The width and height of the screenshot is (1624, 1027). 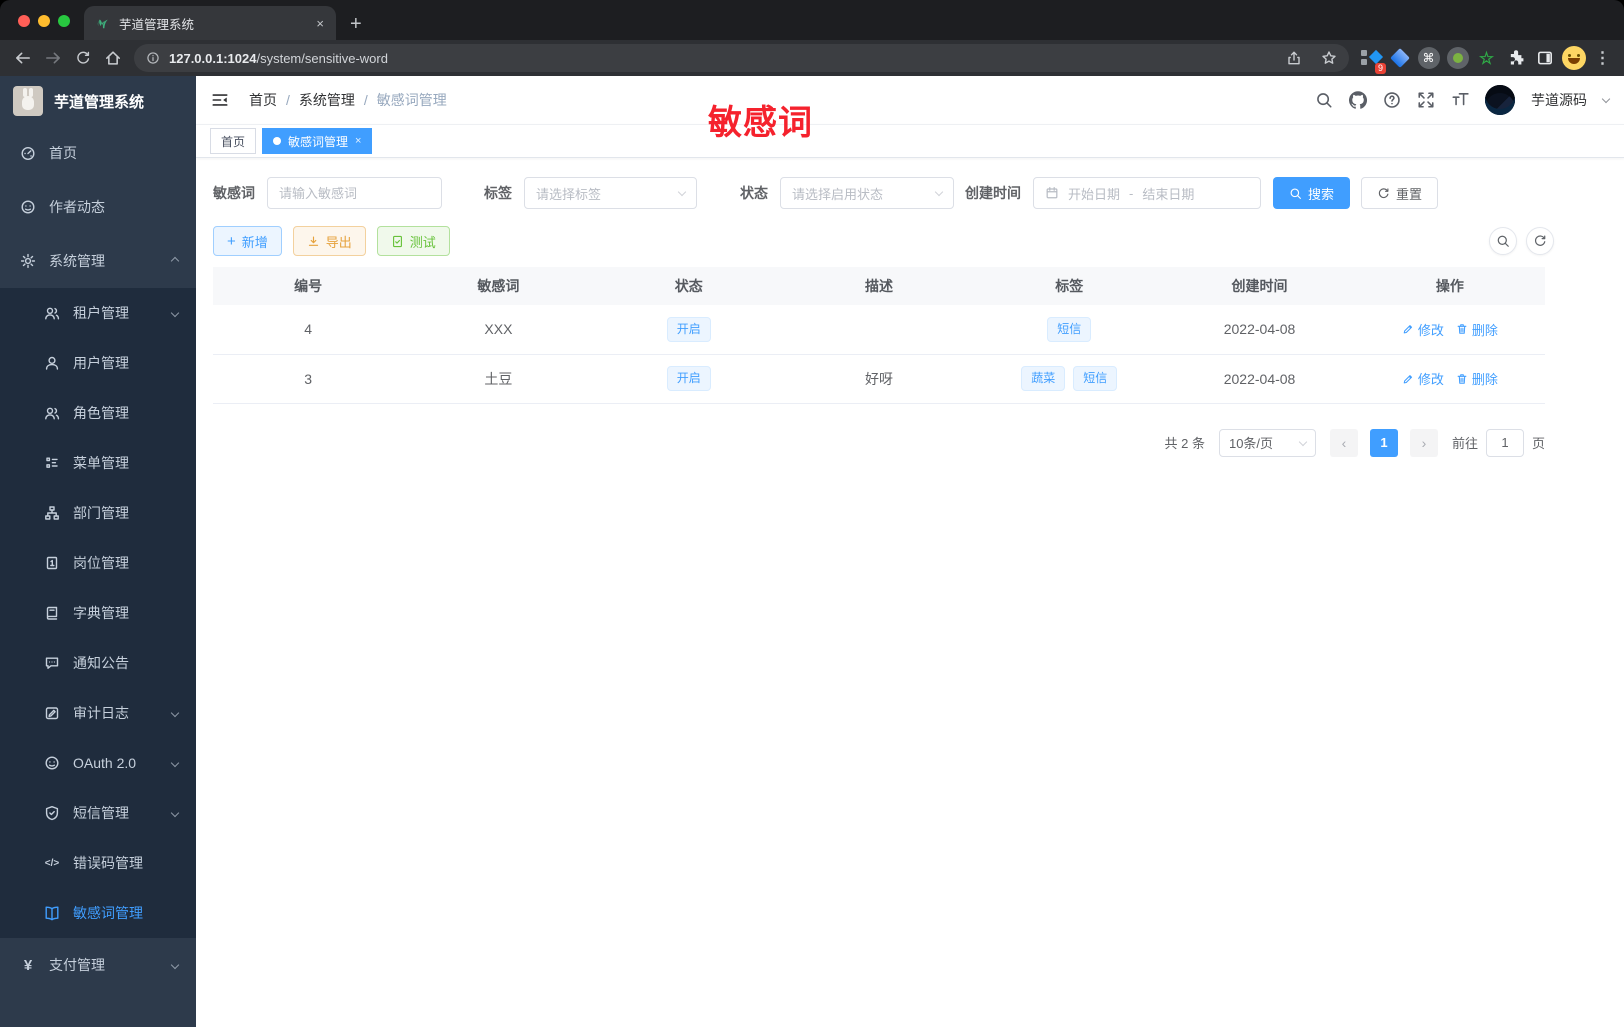 I want to click on trash-icon, so click(x=1462, y=329).